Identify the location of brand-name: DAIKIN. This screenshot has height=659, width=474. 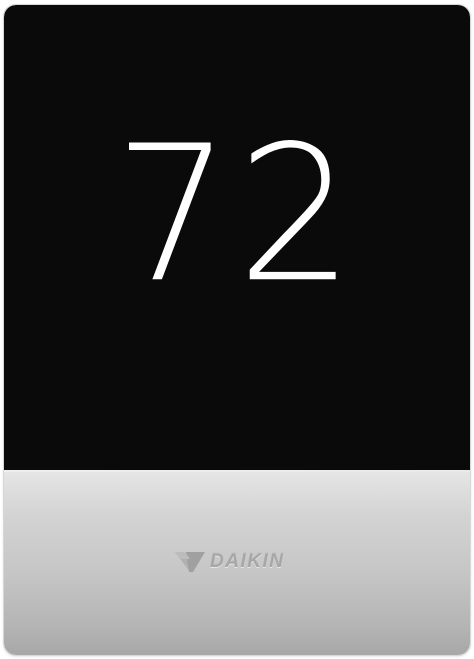
(247, 561).